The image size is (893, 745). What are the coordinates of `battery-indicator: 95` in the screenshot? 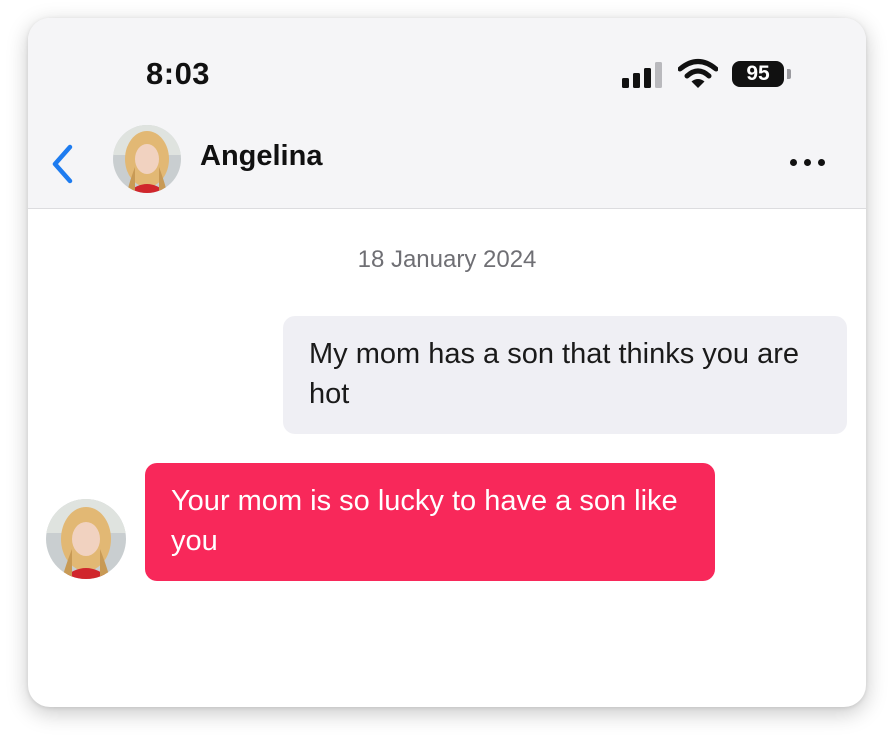 It's located at (758, 74).